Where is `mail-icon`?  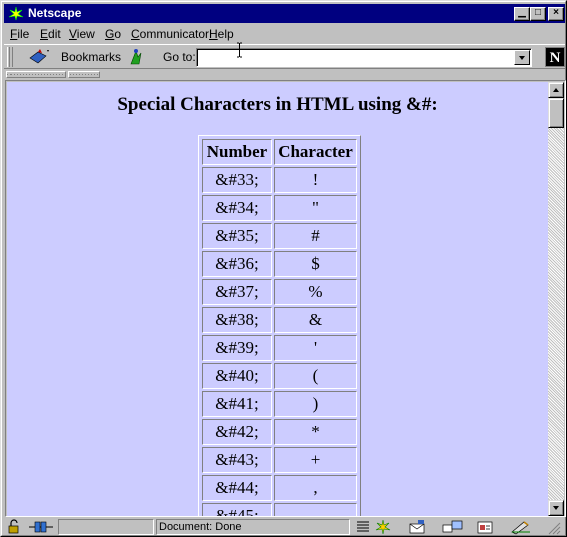
mail-icon is located at coordinates (417, 527).